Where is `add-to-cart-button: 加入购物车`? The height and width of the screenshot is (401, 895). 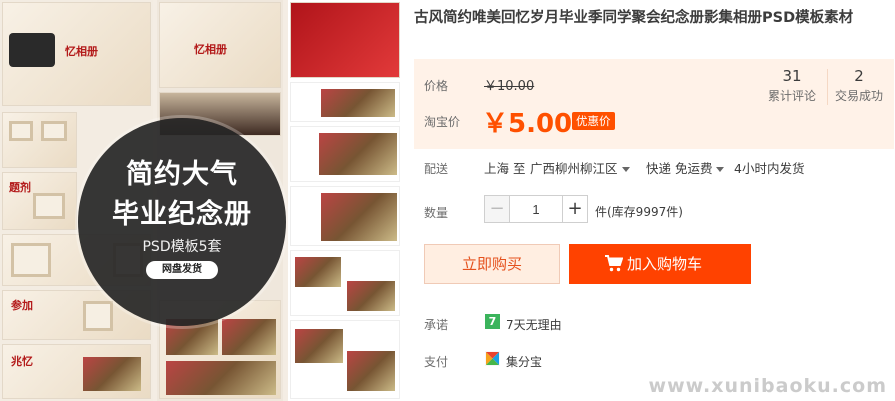 add-to-cart-button: 加入购物车 is located at coordinates (660, 264).